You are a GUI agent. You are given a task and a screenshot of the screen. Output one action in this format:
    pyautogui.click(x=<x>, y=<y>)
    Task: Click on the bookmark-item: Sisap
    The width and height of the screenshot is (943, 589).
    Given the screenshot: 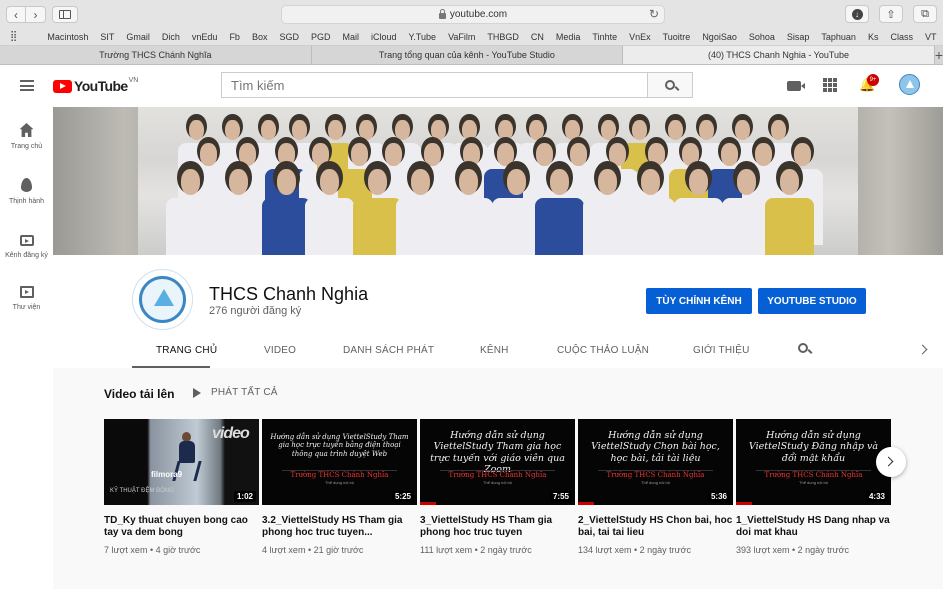 What is the action you would take?
    pyautogui.click(x=798, y=37)
    